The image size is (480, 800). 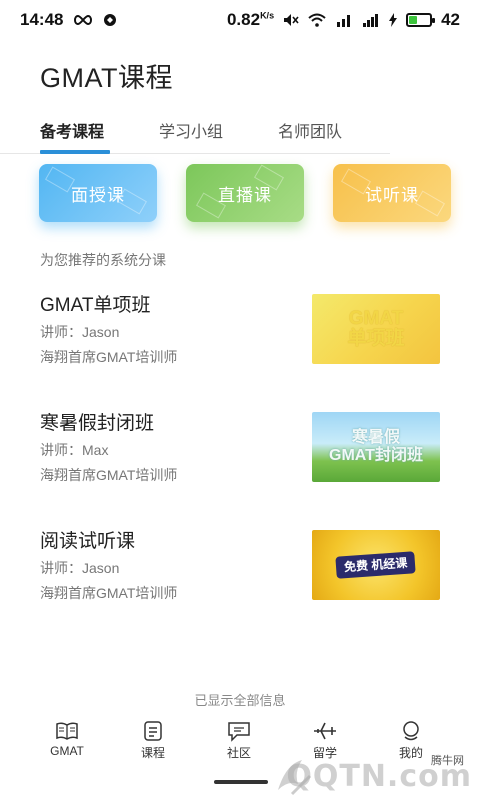 What do you see at coordinates (42, 19) in the screenshot?
I see `status-time: 14:48` at bounding box center [42, 19].